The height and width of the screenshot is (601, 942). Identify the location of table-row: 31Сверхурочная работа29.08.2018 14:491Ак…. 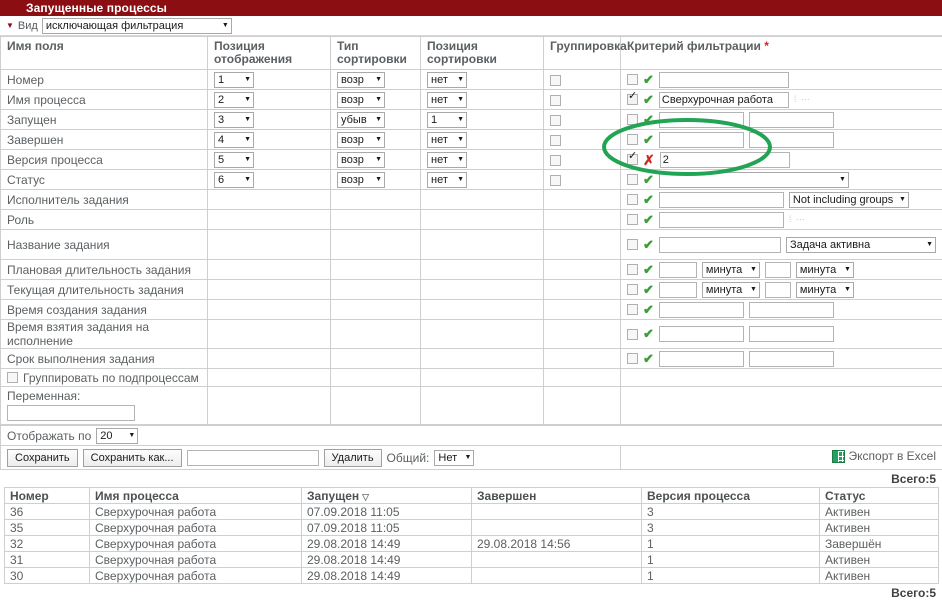
(472, 560).